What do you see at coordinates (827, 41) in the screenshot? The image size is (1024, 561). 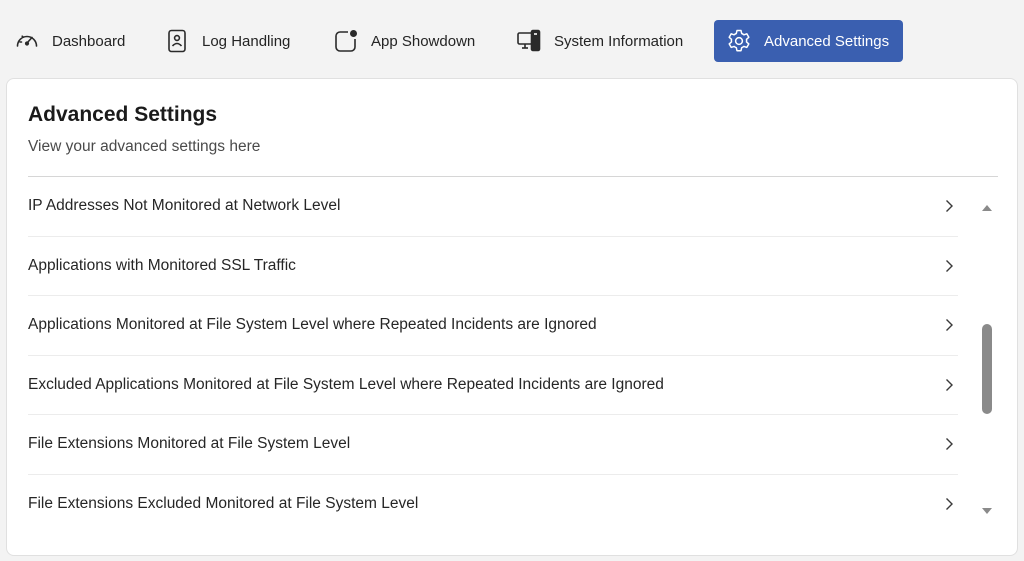 I see `tab-advanced-settings-label: Advanced Settings` at bounding box center [827, 41].